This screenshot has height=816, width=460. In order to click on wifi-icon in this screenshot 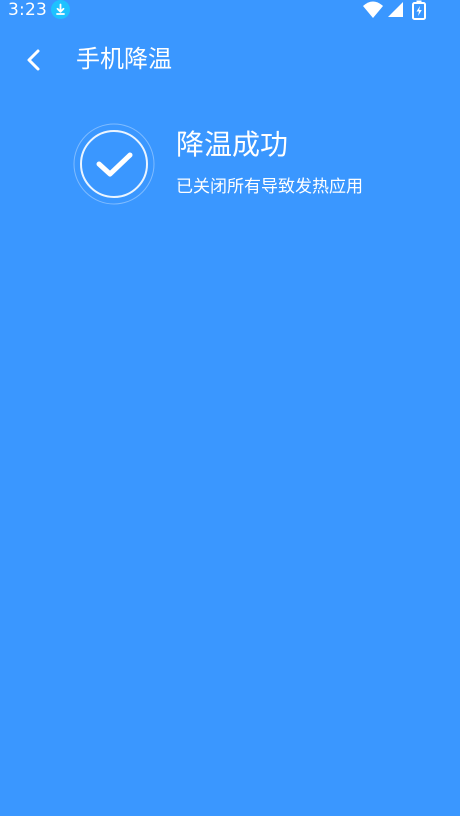, I will do `click(373, 9)`.